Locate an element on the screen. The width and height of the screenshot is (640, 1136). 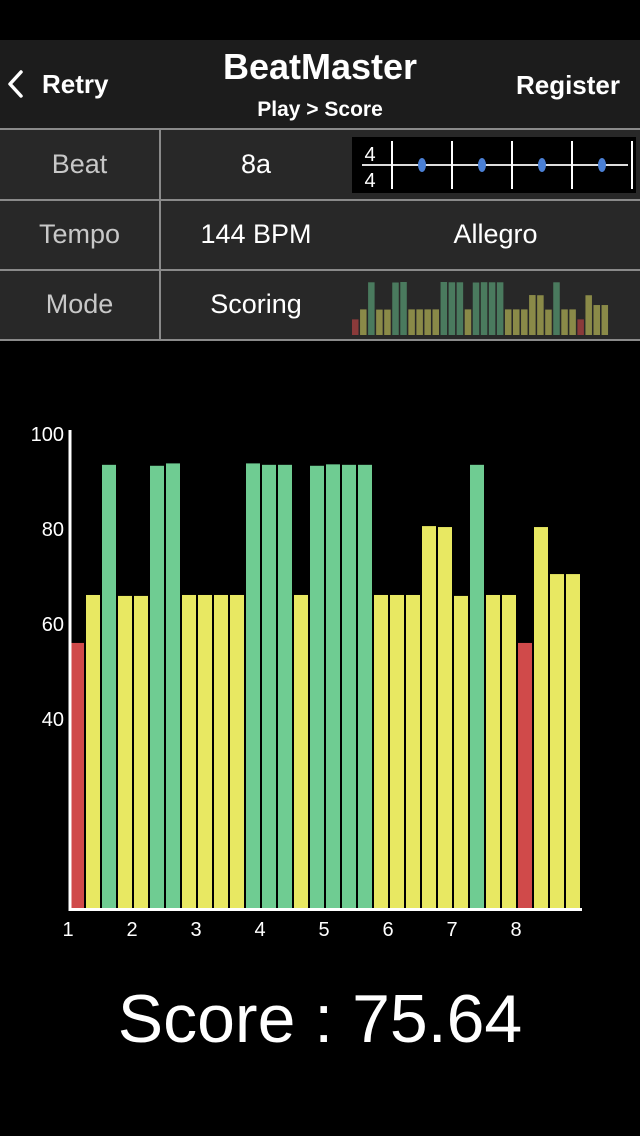
x-tick-label: 2 is located at coordinates (131, 930).